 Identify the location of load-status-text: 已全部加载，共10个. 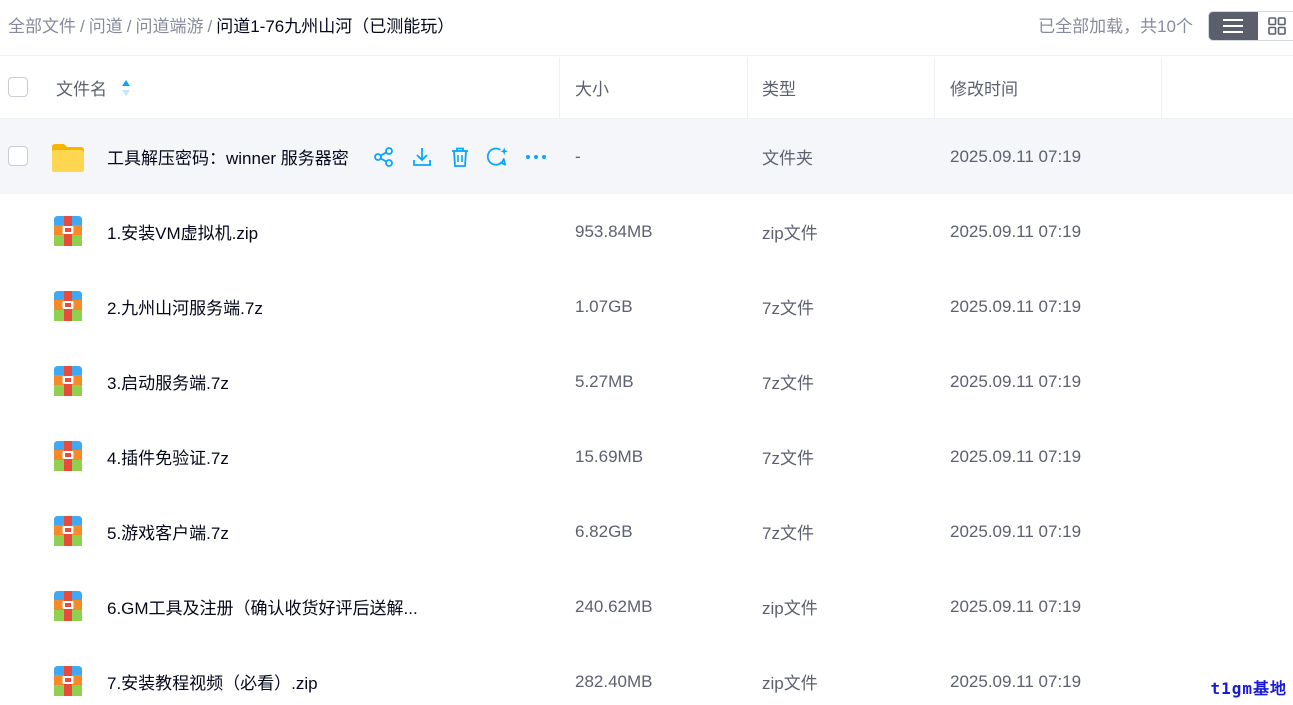
(1115, 26).